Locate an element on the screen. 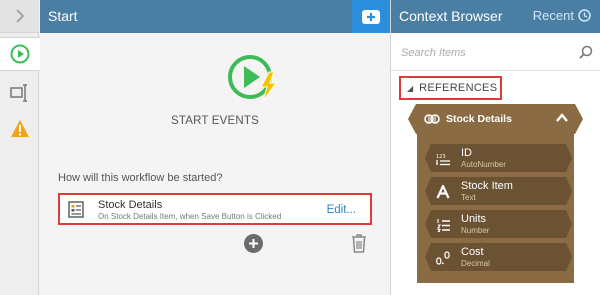 The image size is (600, 295). field-type: Text is located at coordinates (468, 197).